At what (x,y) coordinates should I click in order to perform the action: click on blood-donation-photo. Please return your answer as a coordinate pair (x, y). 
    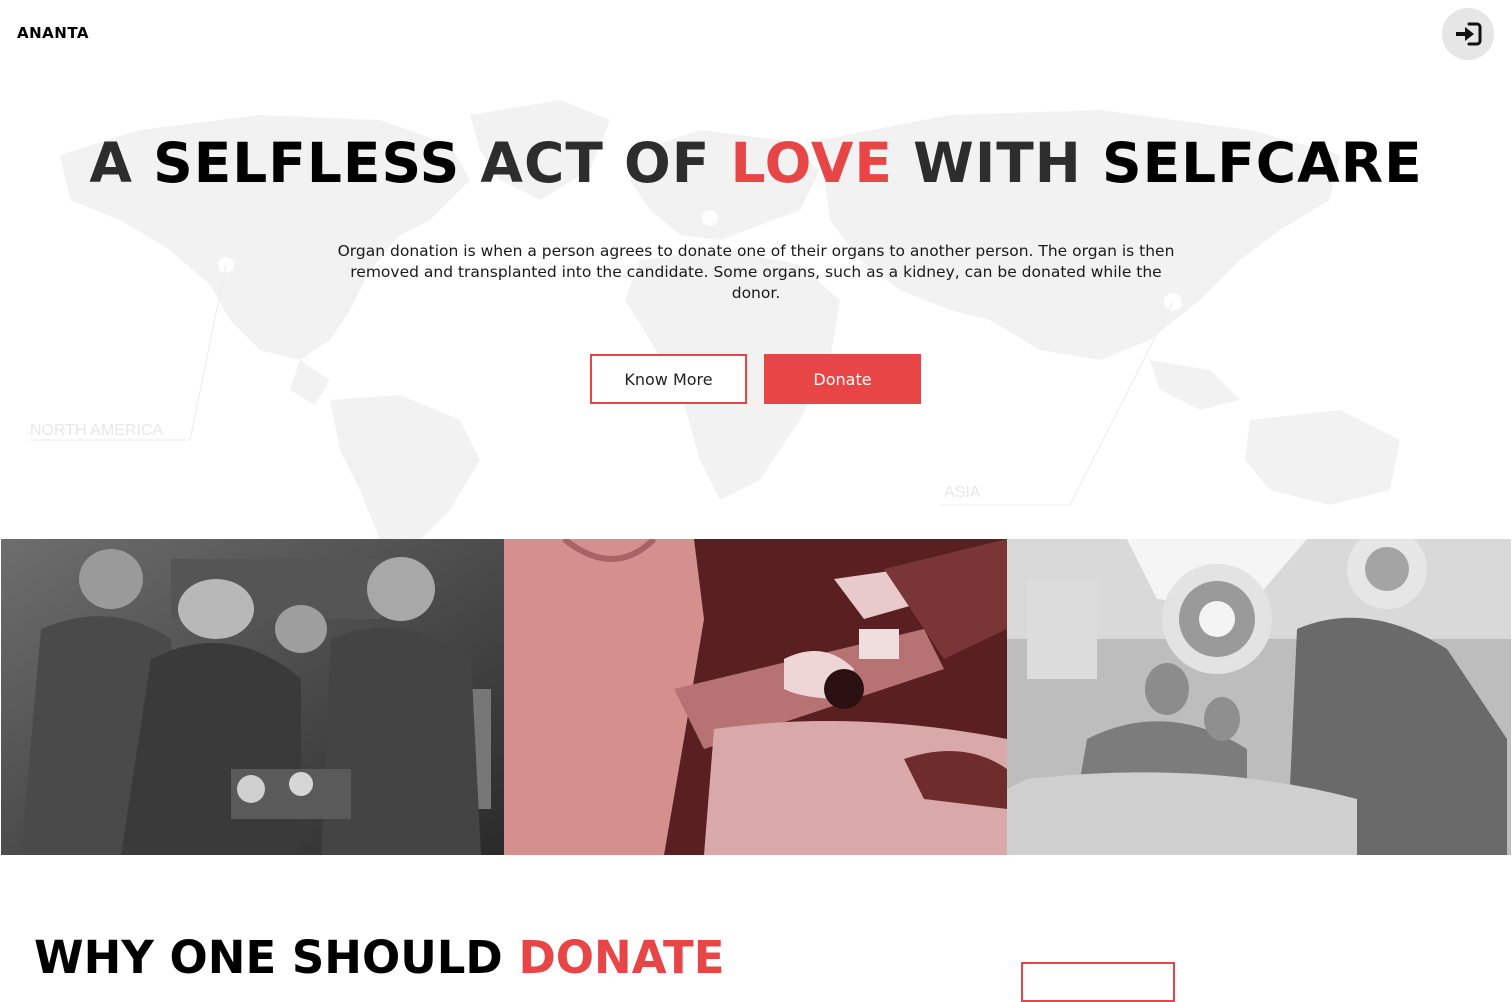
    Looking at the image, I should click on (755, 697).